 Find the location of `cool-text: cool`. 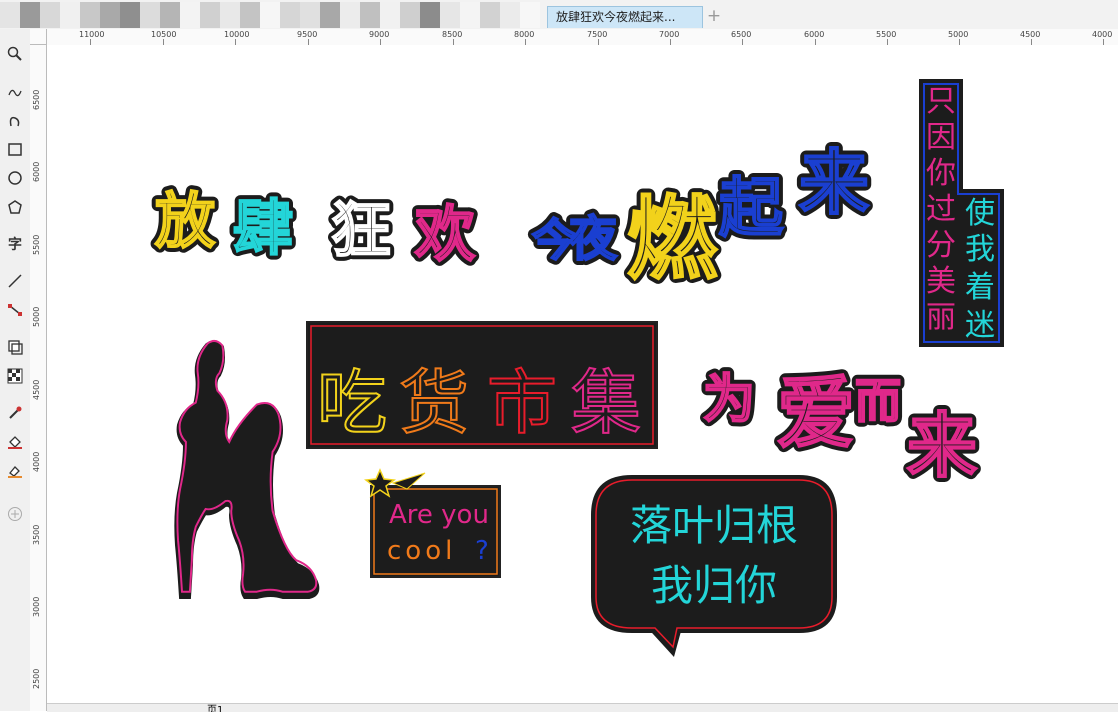

cool-text: cool is located at coordinates (421, 551).